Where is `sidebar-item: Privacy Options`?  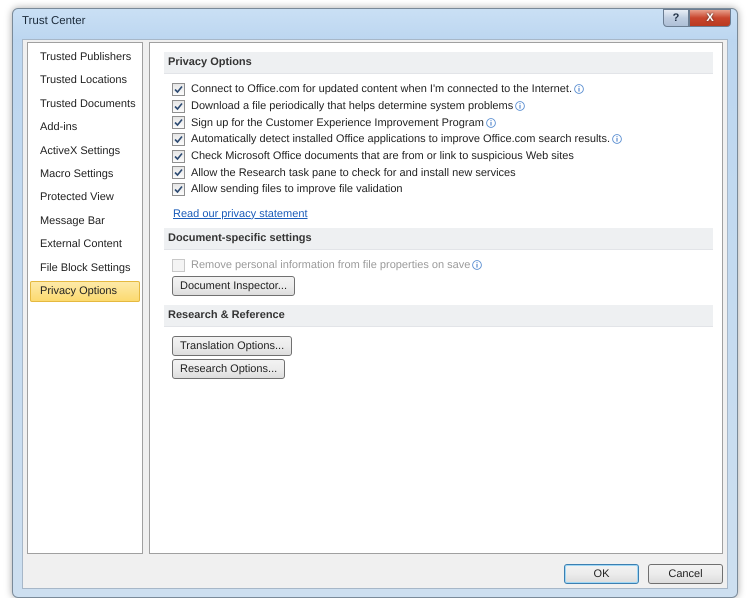 sidebar-item: Privacy Options is located at coordinates (85, 291).